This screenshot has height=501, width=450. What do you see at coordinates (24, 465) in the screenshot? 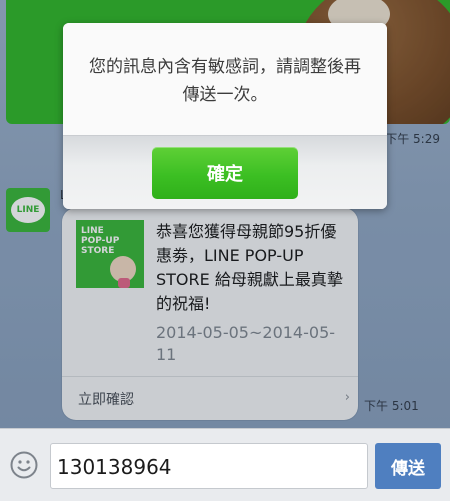
I see `smiley-icon` at bounding box center [24, 465].